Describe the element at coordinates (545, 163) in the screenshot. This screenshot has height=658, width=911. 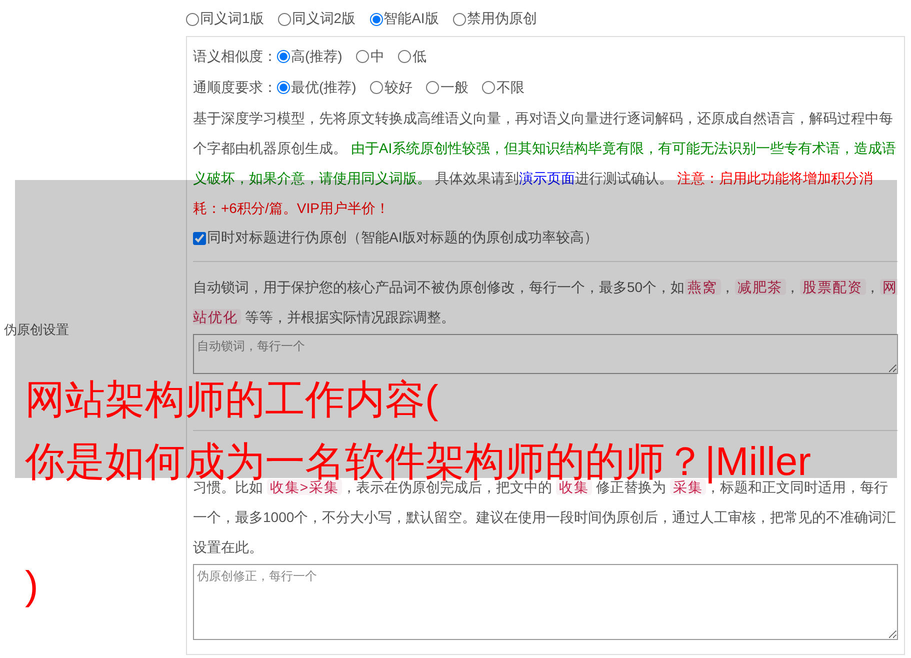
I see `description-text: 基于深度学习模型，先将原文转换成高维语义向量，再对语义向量进行逐词解码，还原成自然语言，解码过程中每个字都由机器原创生成。 由于AI系统原创性较强，但其知识结构毕竟有限，有可能无法识别一些专有术语，造成语义破坏，如果介意，请使用同义词版。 具体效果请到演示页面进行测试确认。 注意：启用此功能将增加积分消耗：+6积分/篇。VIP用户半价！` at that location.